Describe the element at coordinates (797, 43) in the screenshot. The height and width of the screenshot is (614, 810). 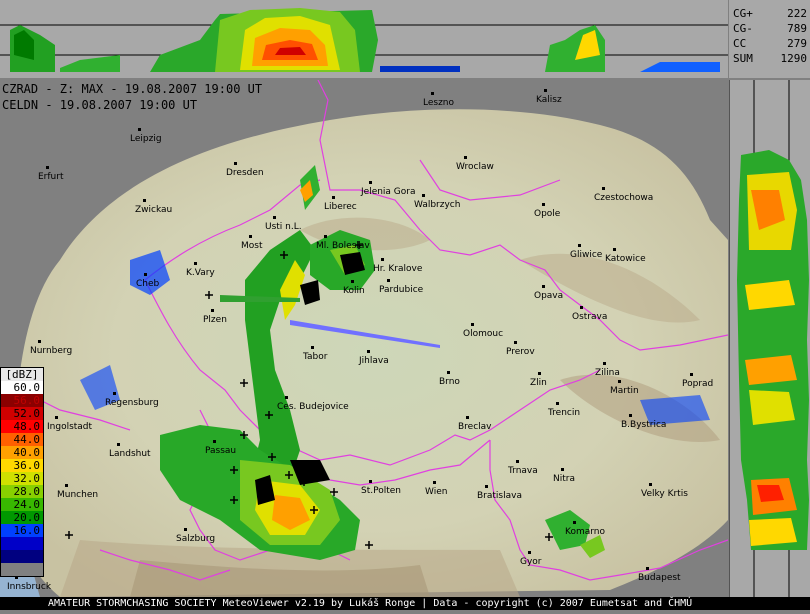
I see `stat-value: 279` at that location.